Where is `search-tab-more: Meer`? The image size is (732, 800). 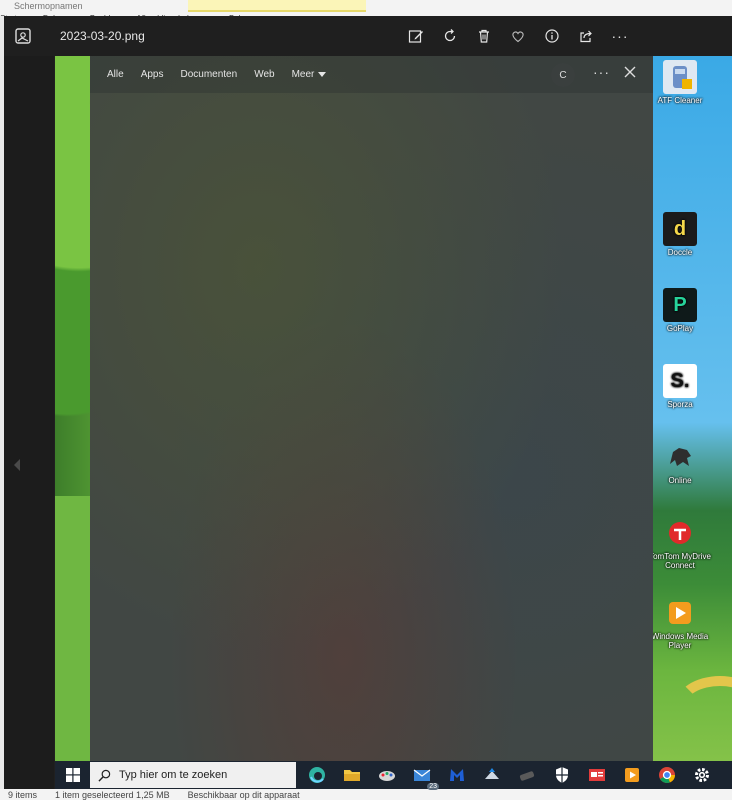 search-tab-more: Meer is located at coordinates (309, 74).